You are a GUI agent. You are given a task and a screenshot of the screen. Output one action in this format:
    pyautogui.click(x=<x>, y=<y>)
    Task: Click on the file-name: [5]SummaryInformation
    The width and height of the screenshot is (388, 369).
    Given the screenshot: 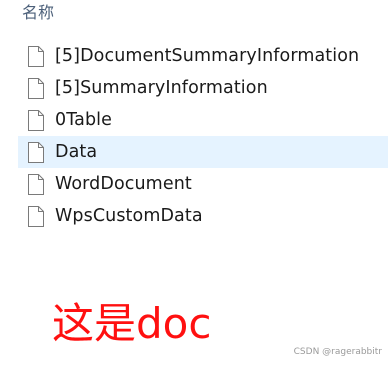 What is the action you would take?
    pyautogui.click(x=161, y=88)
    